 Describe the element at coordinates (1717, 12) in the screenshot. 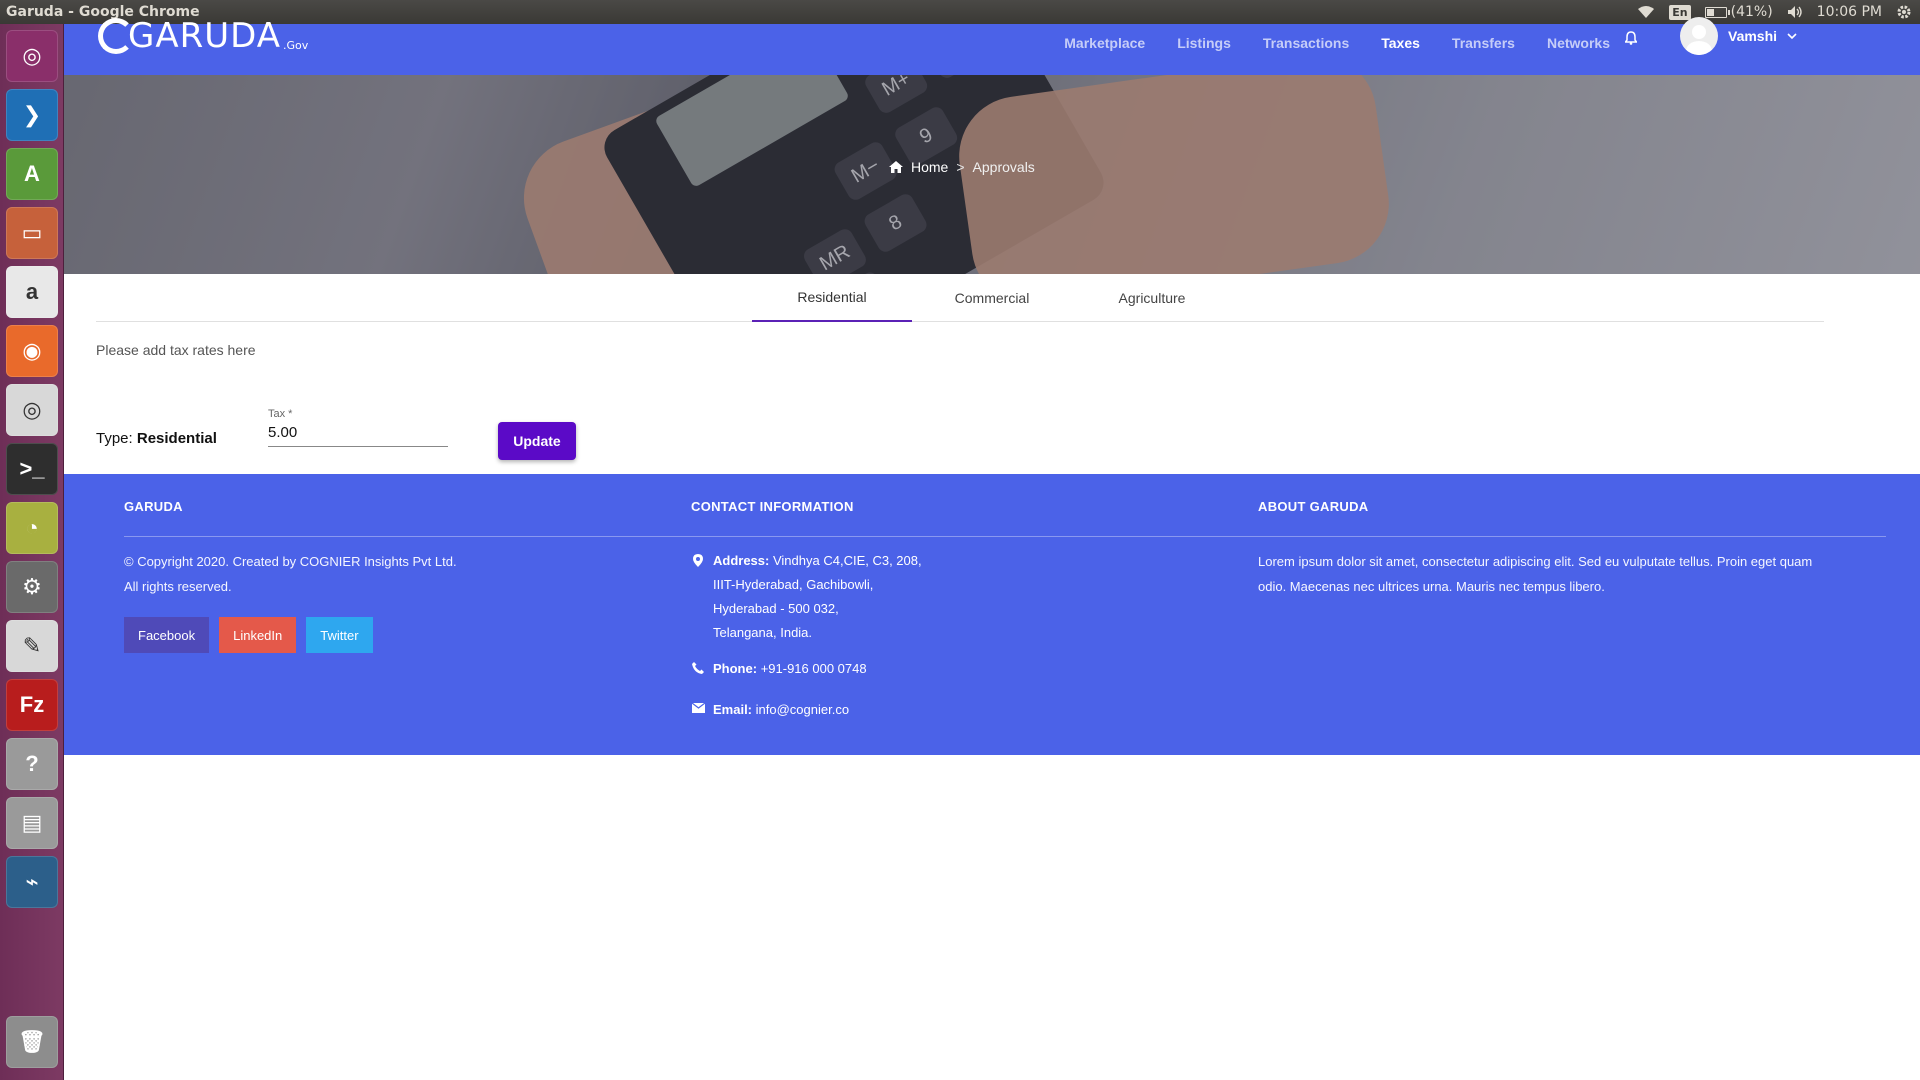

I see `battery-icon` at that location.